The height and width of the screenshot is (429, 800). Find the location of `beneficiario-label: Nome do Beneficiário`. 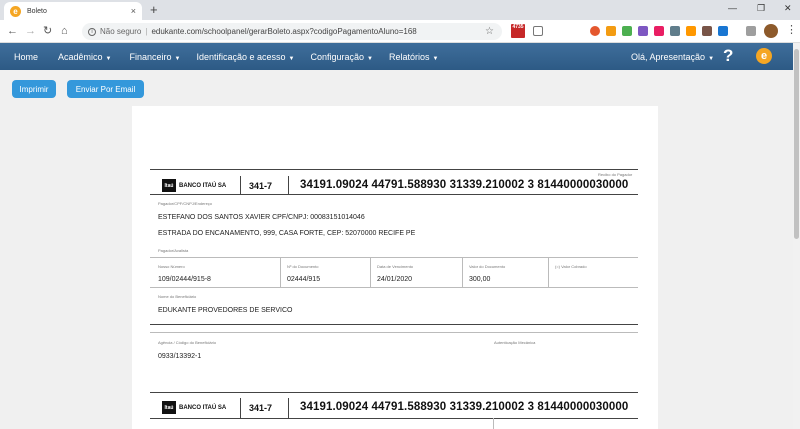

beneficiario-label: Nome do Beneficiário is located at coordinates (177, 296).